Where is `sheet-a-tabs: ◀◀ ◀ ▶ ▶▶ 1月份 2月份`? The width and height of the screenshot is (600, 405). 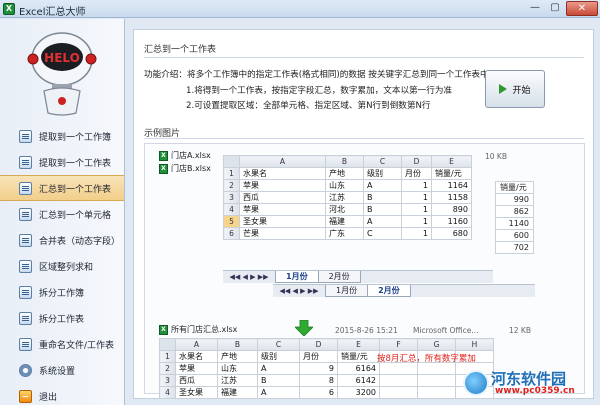 sheet-a-tabs: ◀◀ ◀ ▶ ▶▶ 1月份 2月份 is located at coordinates (358, 276).